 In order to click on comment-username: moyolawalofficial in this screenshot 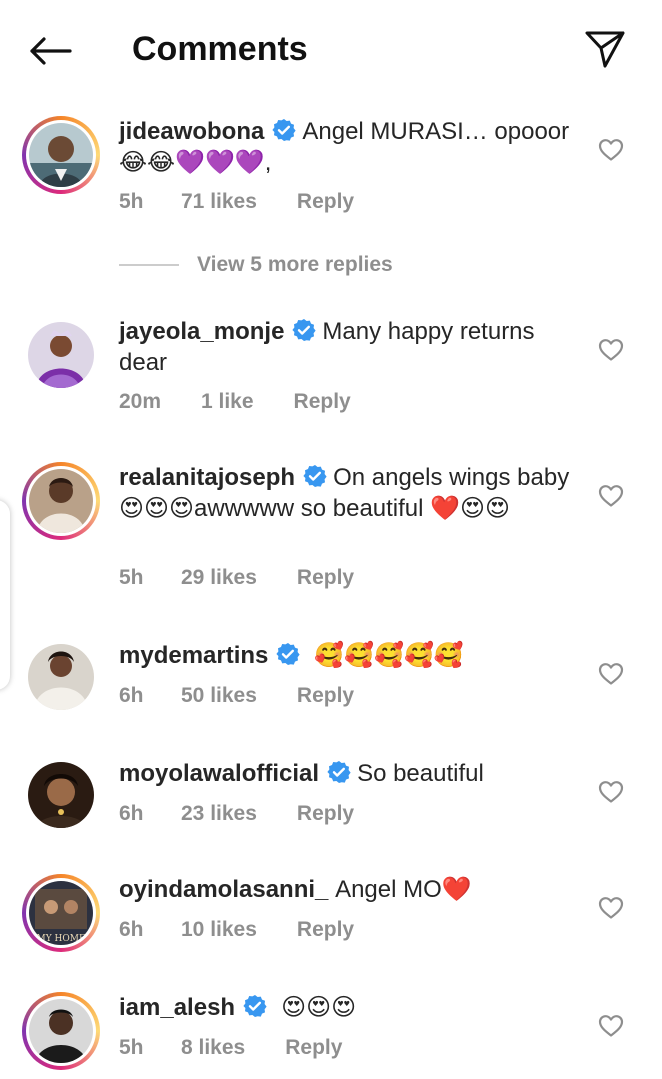, I will do `click(219, 773)`.